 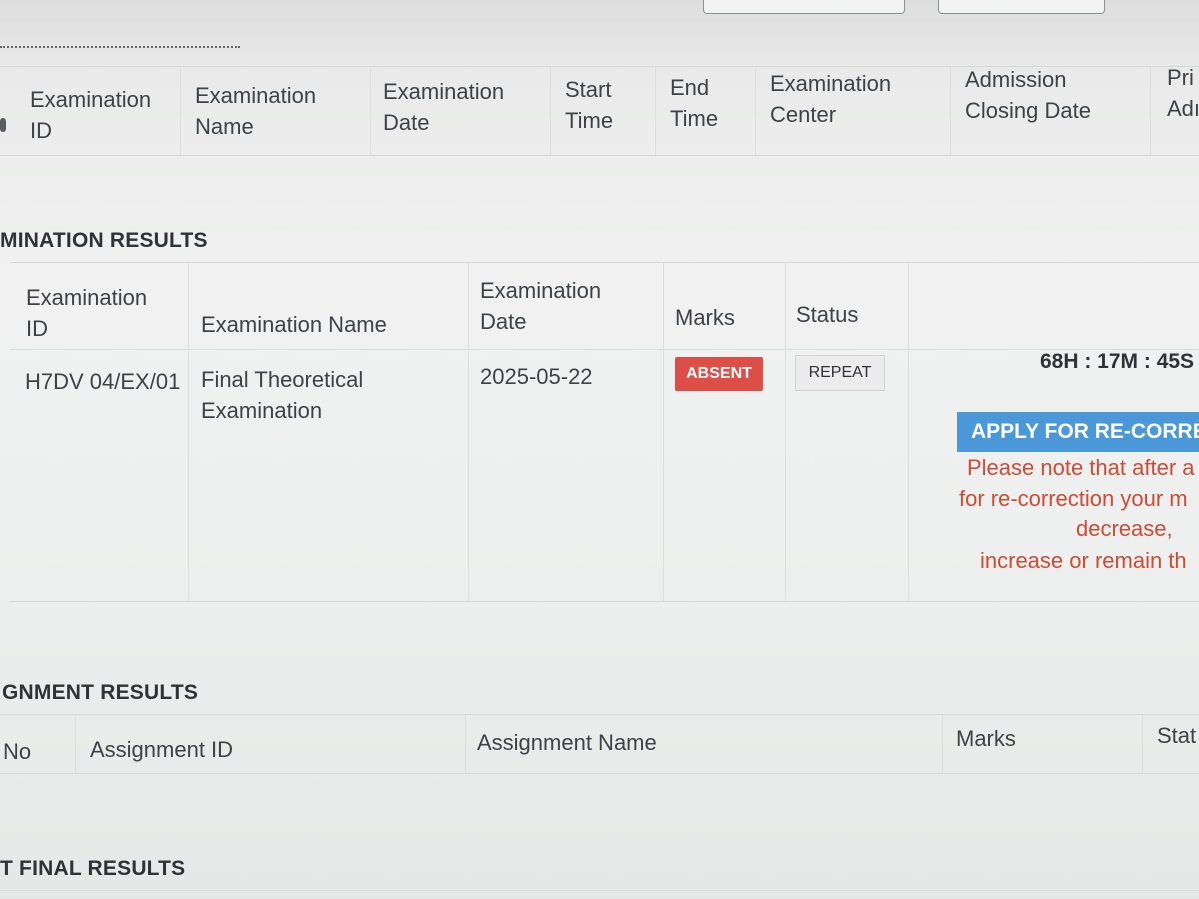 I want to click on assignment-header-name: Assignment Name, so click(x=567, y=742).